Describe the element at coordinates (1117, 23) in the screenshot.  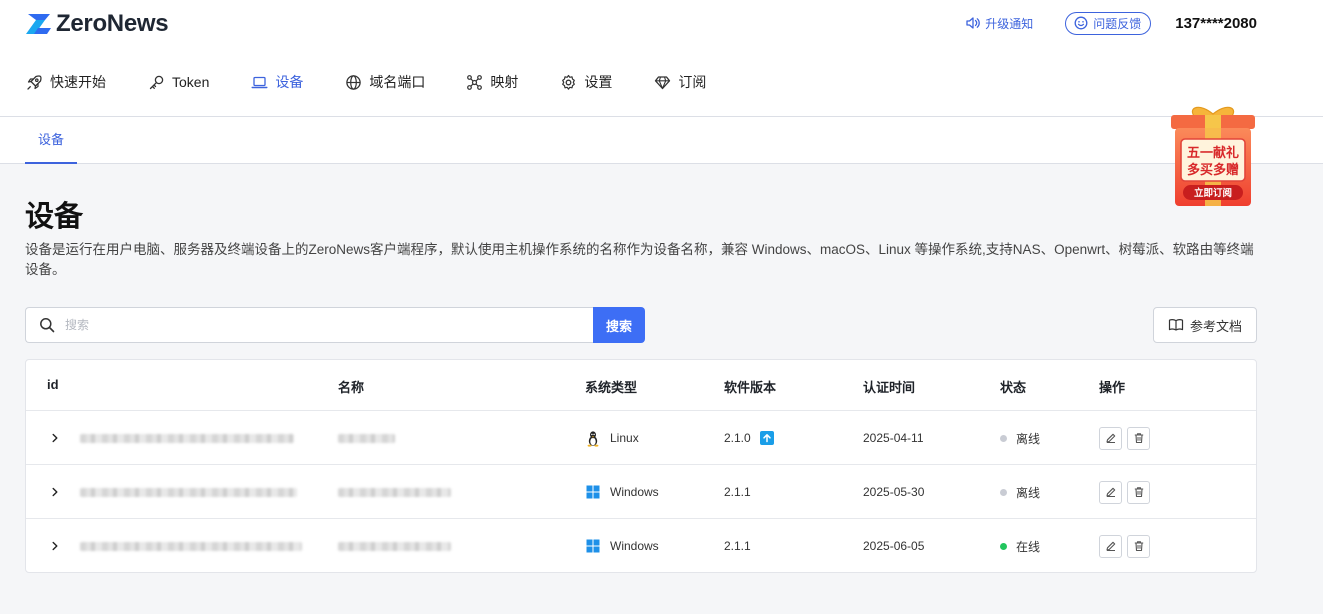
I see `feedback-label: 问题反馈` at that location.